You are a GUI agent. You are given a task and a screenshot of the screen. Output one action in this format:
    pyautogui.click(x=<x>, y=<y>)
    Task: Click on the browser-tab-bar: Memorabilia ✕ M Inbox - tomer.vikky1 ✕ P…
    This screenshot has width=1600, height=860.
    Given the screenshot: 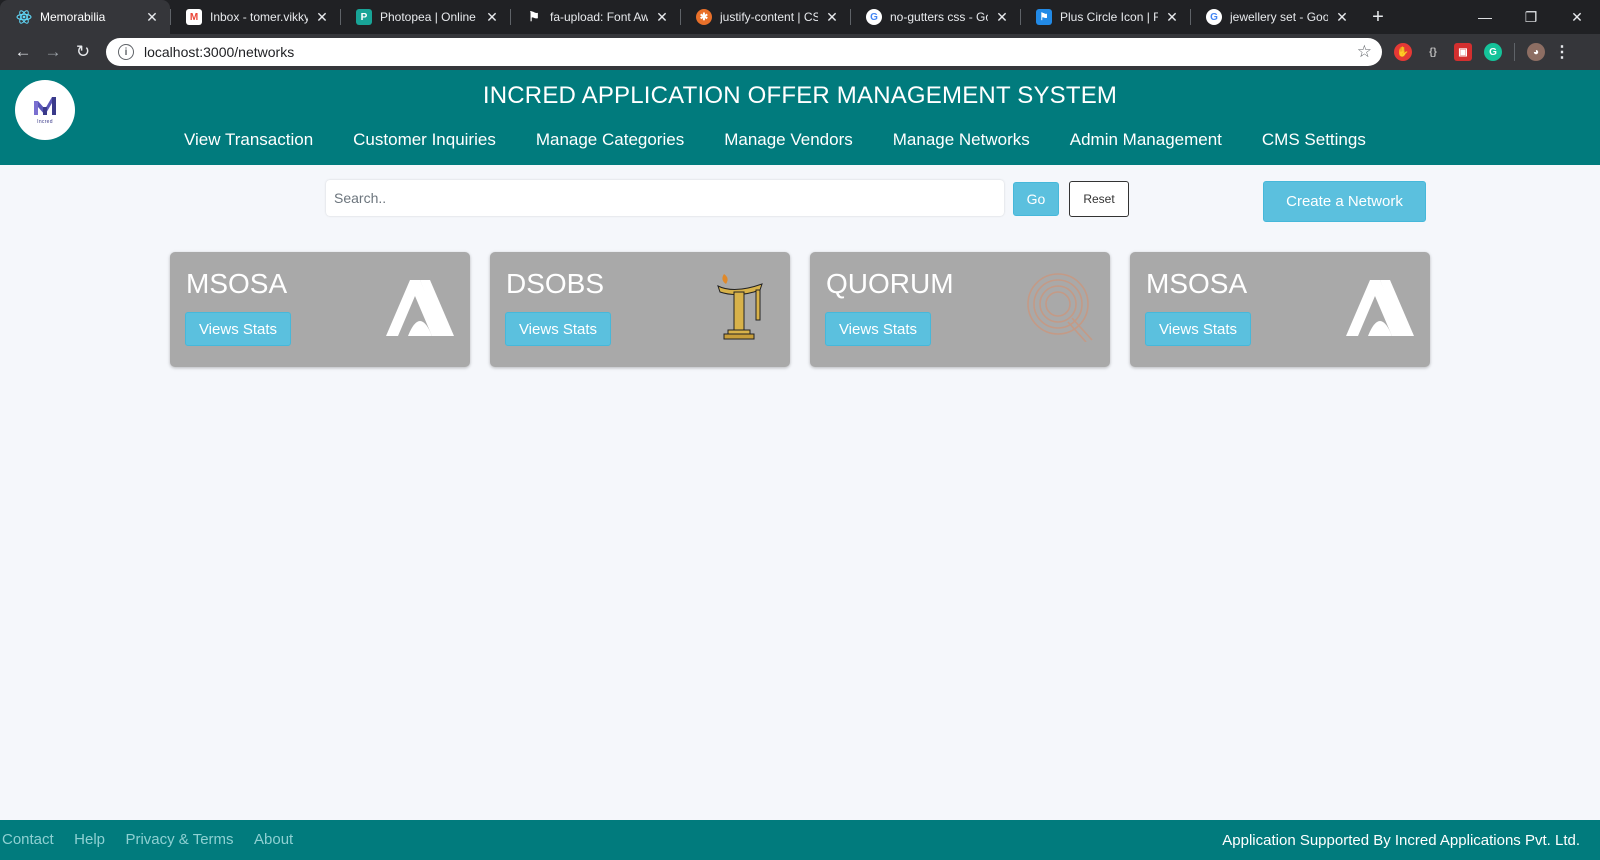 What is the action you would take?
    pyautogui.click(x=800, y=17)
    